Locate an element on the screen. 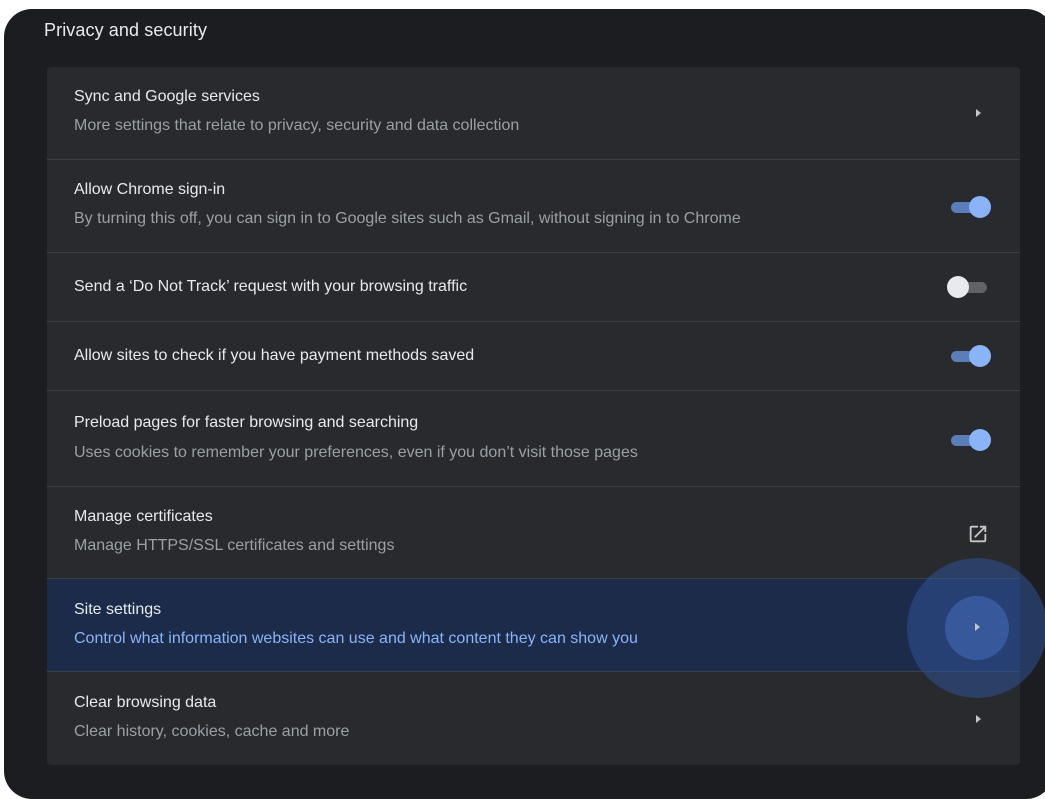 This screenshot has height=799, width=1045. open-in-new-icon is located at coordinates (978, 534).